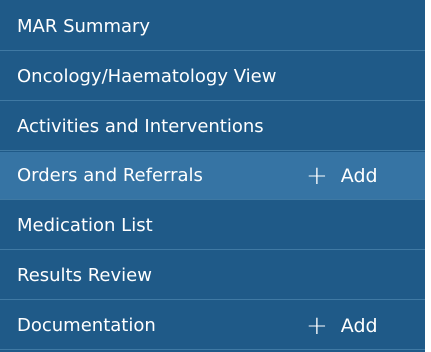 The width and height of the screenshot is (431, 352). Describe the element at coordinates (212, 226) in the screenshot. I see `nav-item-medication-list: Medication List` at that location.